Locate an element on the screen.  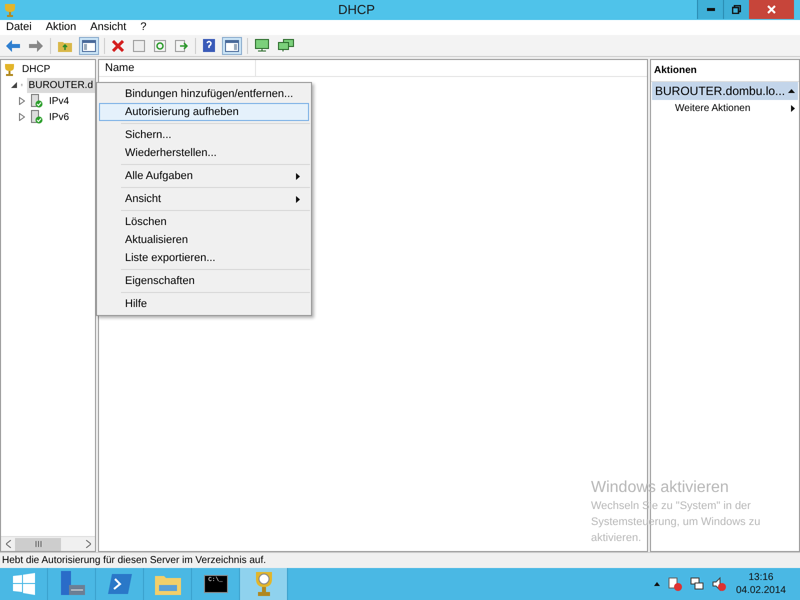
restore-icon is located at coordinates (736, 9).